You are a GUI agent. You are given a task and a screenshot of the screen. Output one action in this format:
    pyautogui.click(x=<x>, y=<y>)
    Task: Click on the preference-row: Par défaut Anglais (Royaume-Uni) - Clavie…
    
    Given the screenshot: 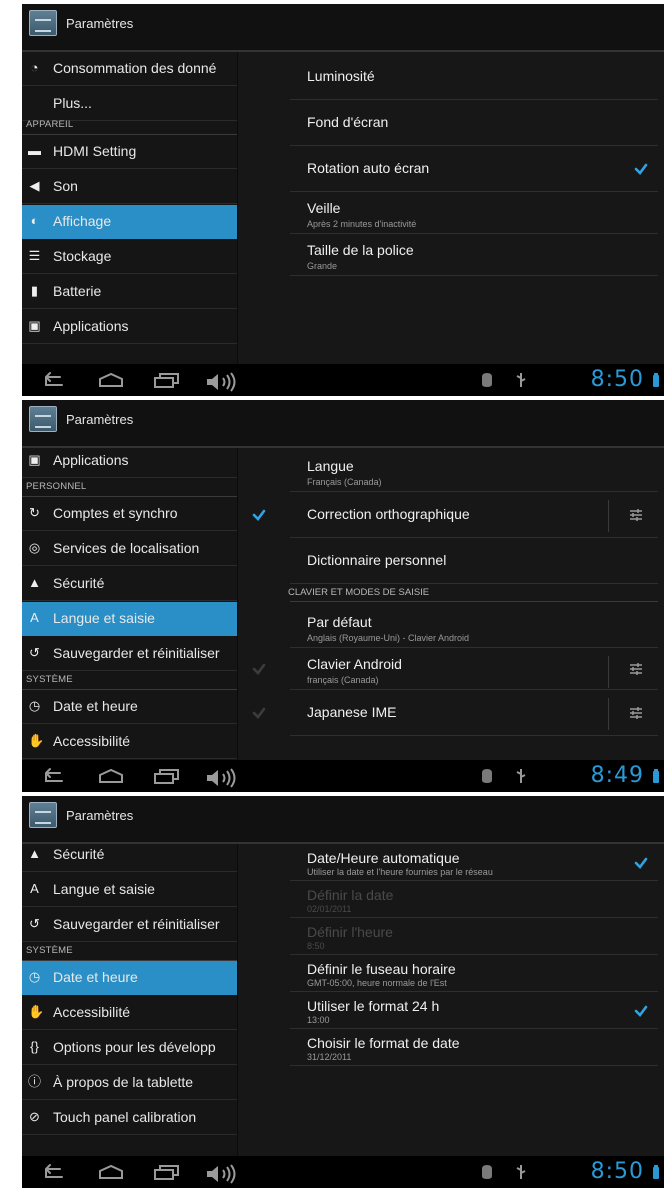 What is the action you would take?
    pyautogui.click(x=474, y=627)
    